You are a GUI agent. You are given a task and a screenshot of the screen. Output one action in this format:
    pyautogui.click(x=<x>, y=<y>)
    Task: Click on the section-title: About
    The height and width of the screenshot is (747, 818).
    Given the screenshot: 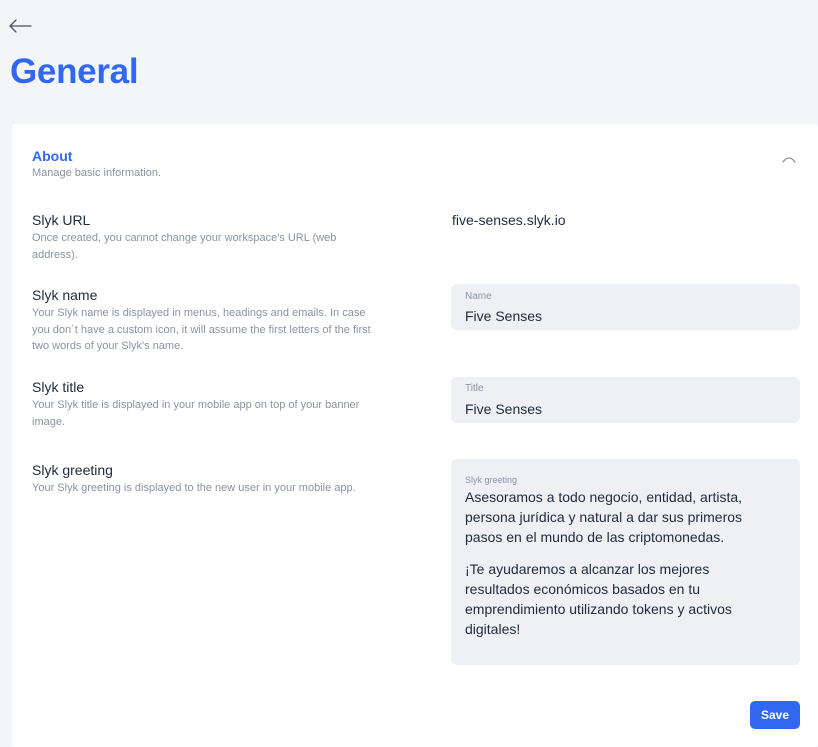 What is the action you would take?
    pyautogui.click(x=52, y=156)
    